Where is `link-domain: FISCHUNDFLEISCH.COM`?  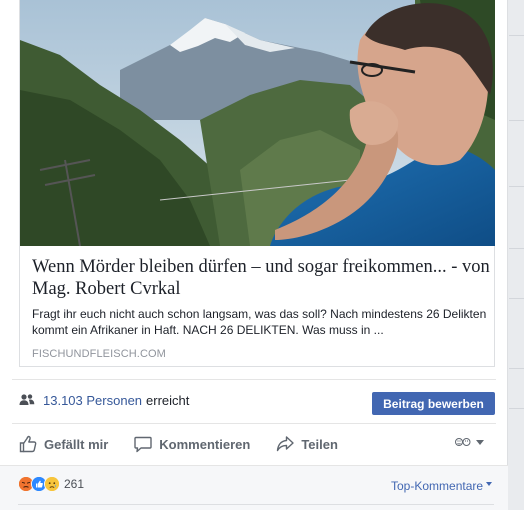
link-domain: FISCHUNDFLEISCH.COM is located at coordinates (99, 354).